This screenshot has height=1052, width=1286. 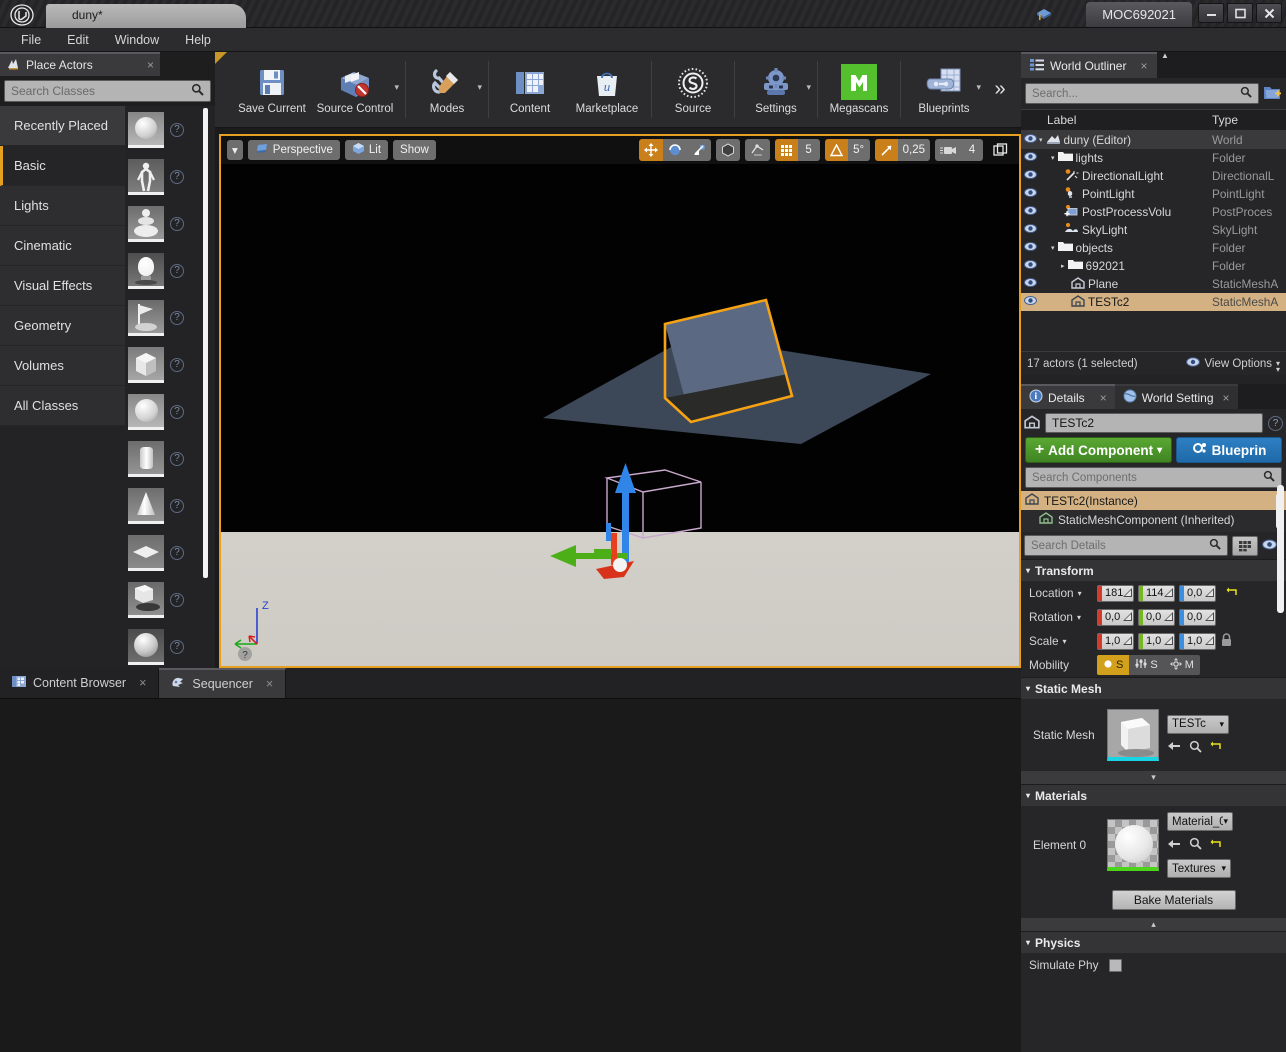 I want to click on rotation-y-input: 0,0, so click(x=1156, y=617).